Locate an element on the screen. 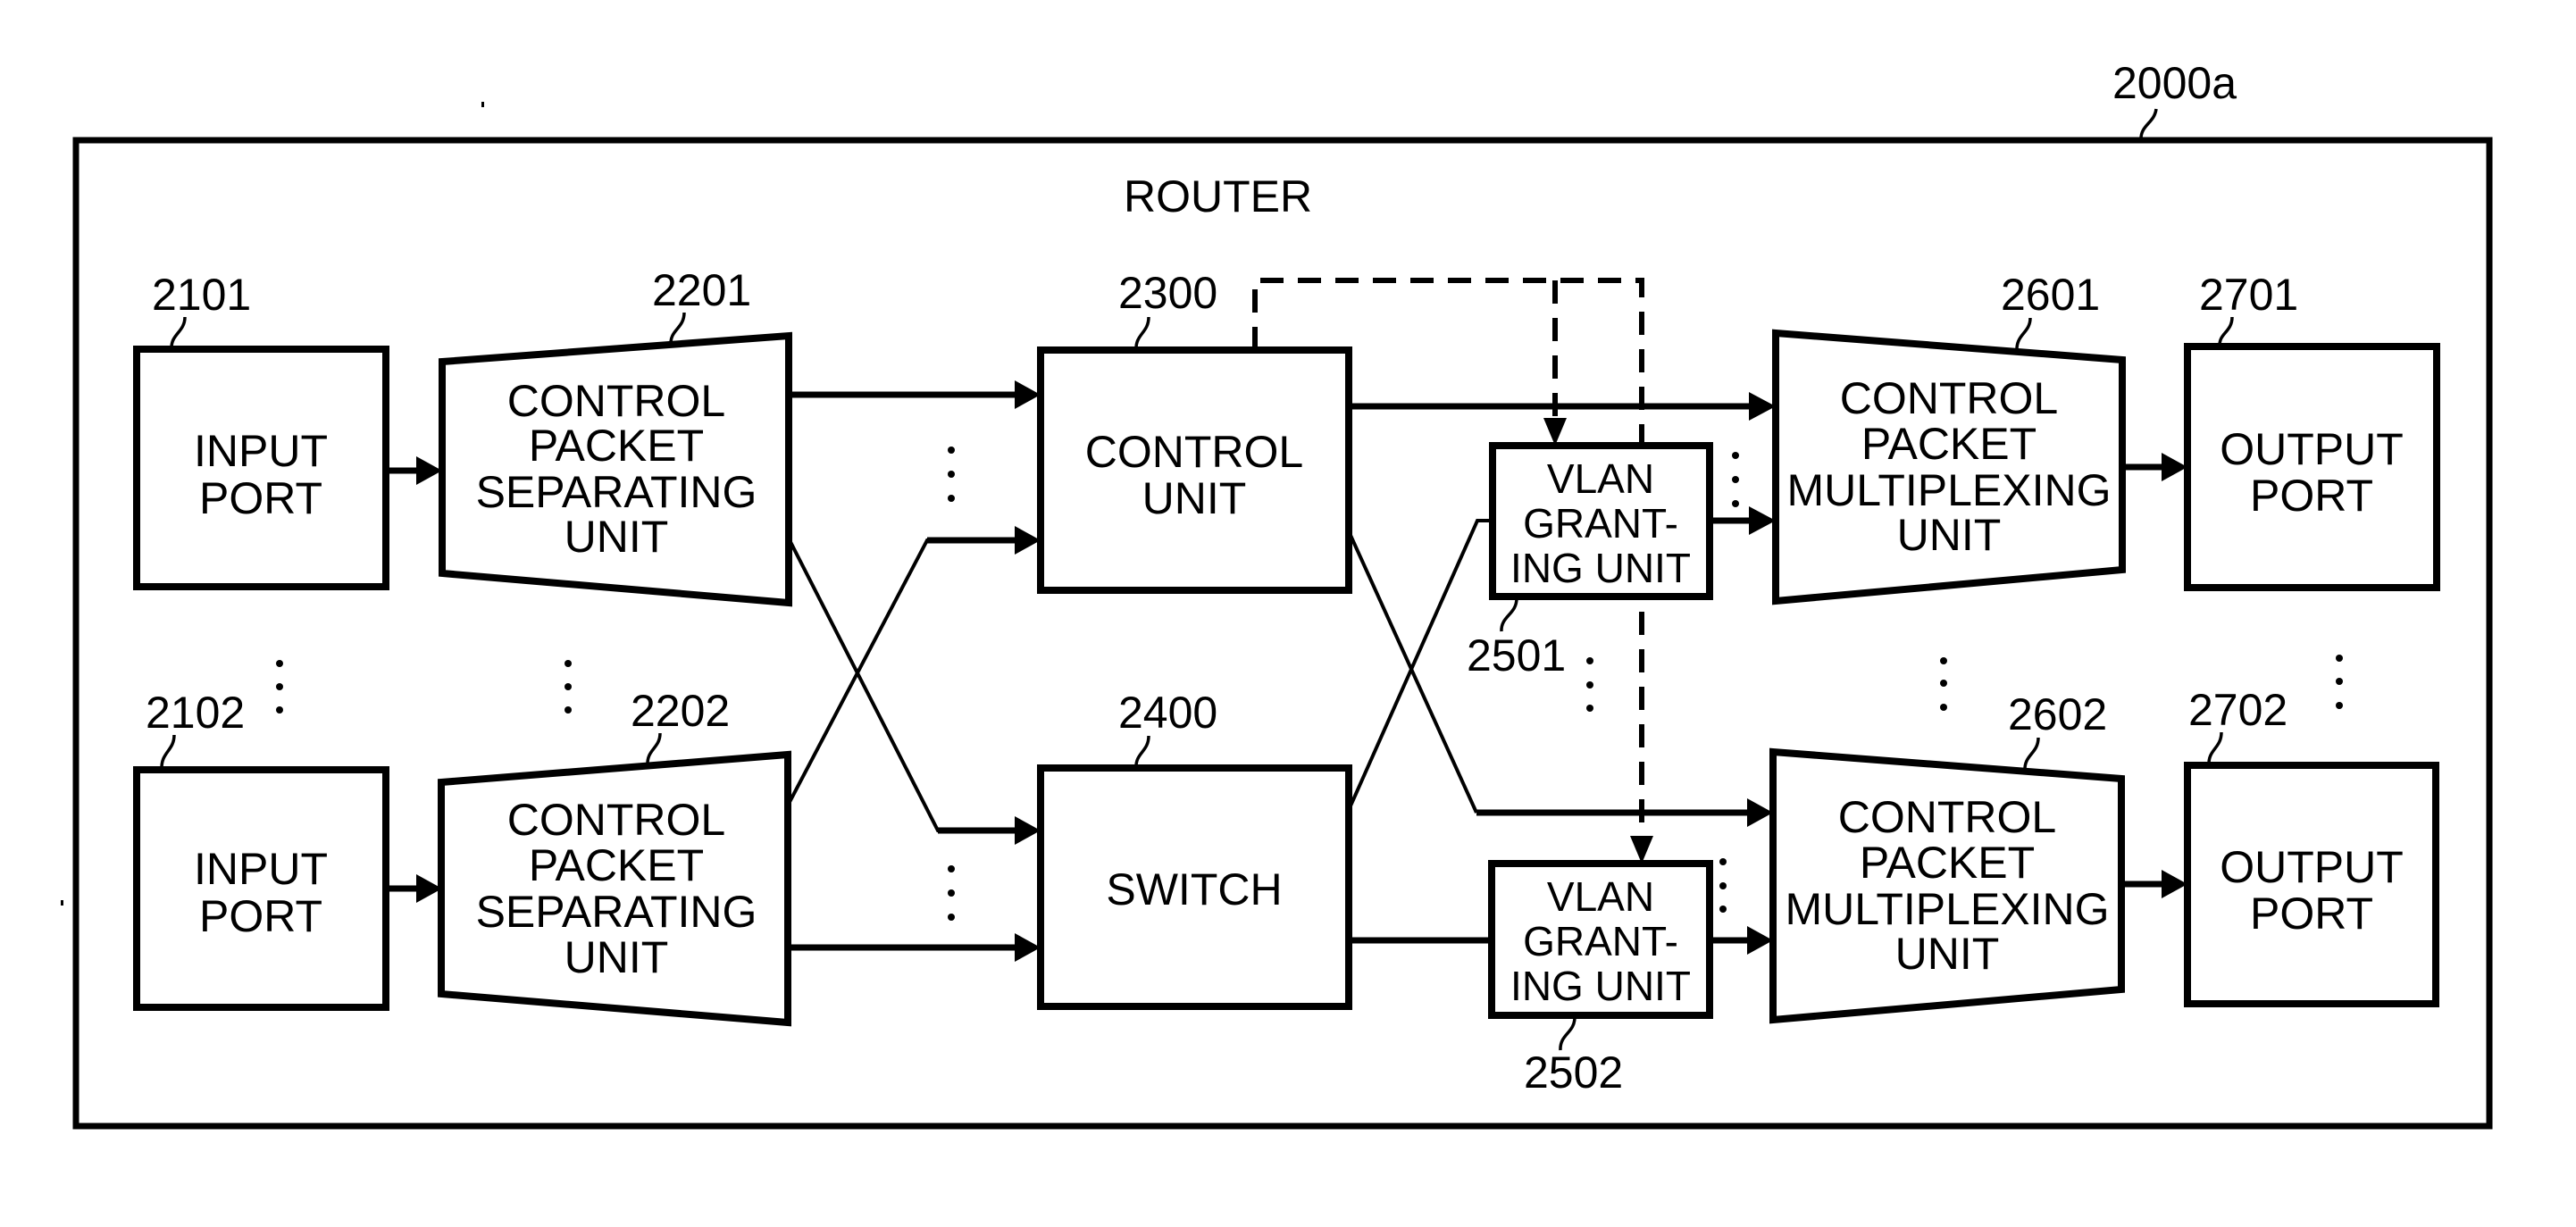 The image size is (2576, 1227). control-unit-2300: CONTROL UNIT 2300 is located at coordinates (1195, 431).